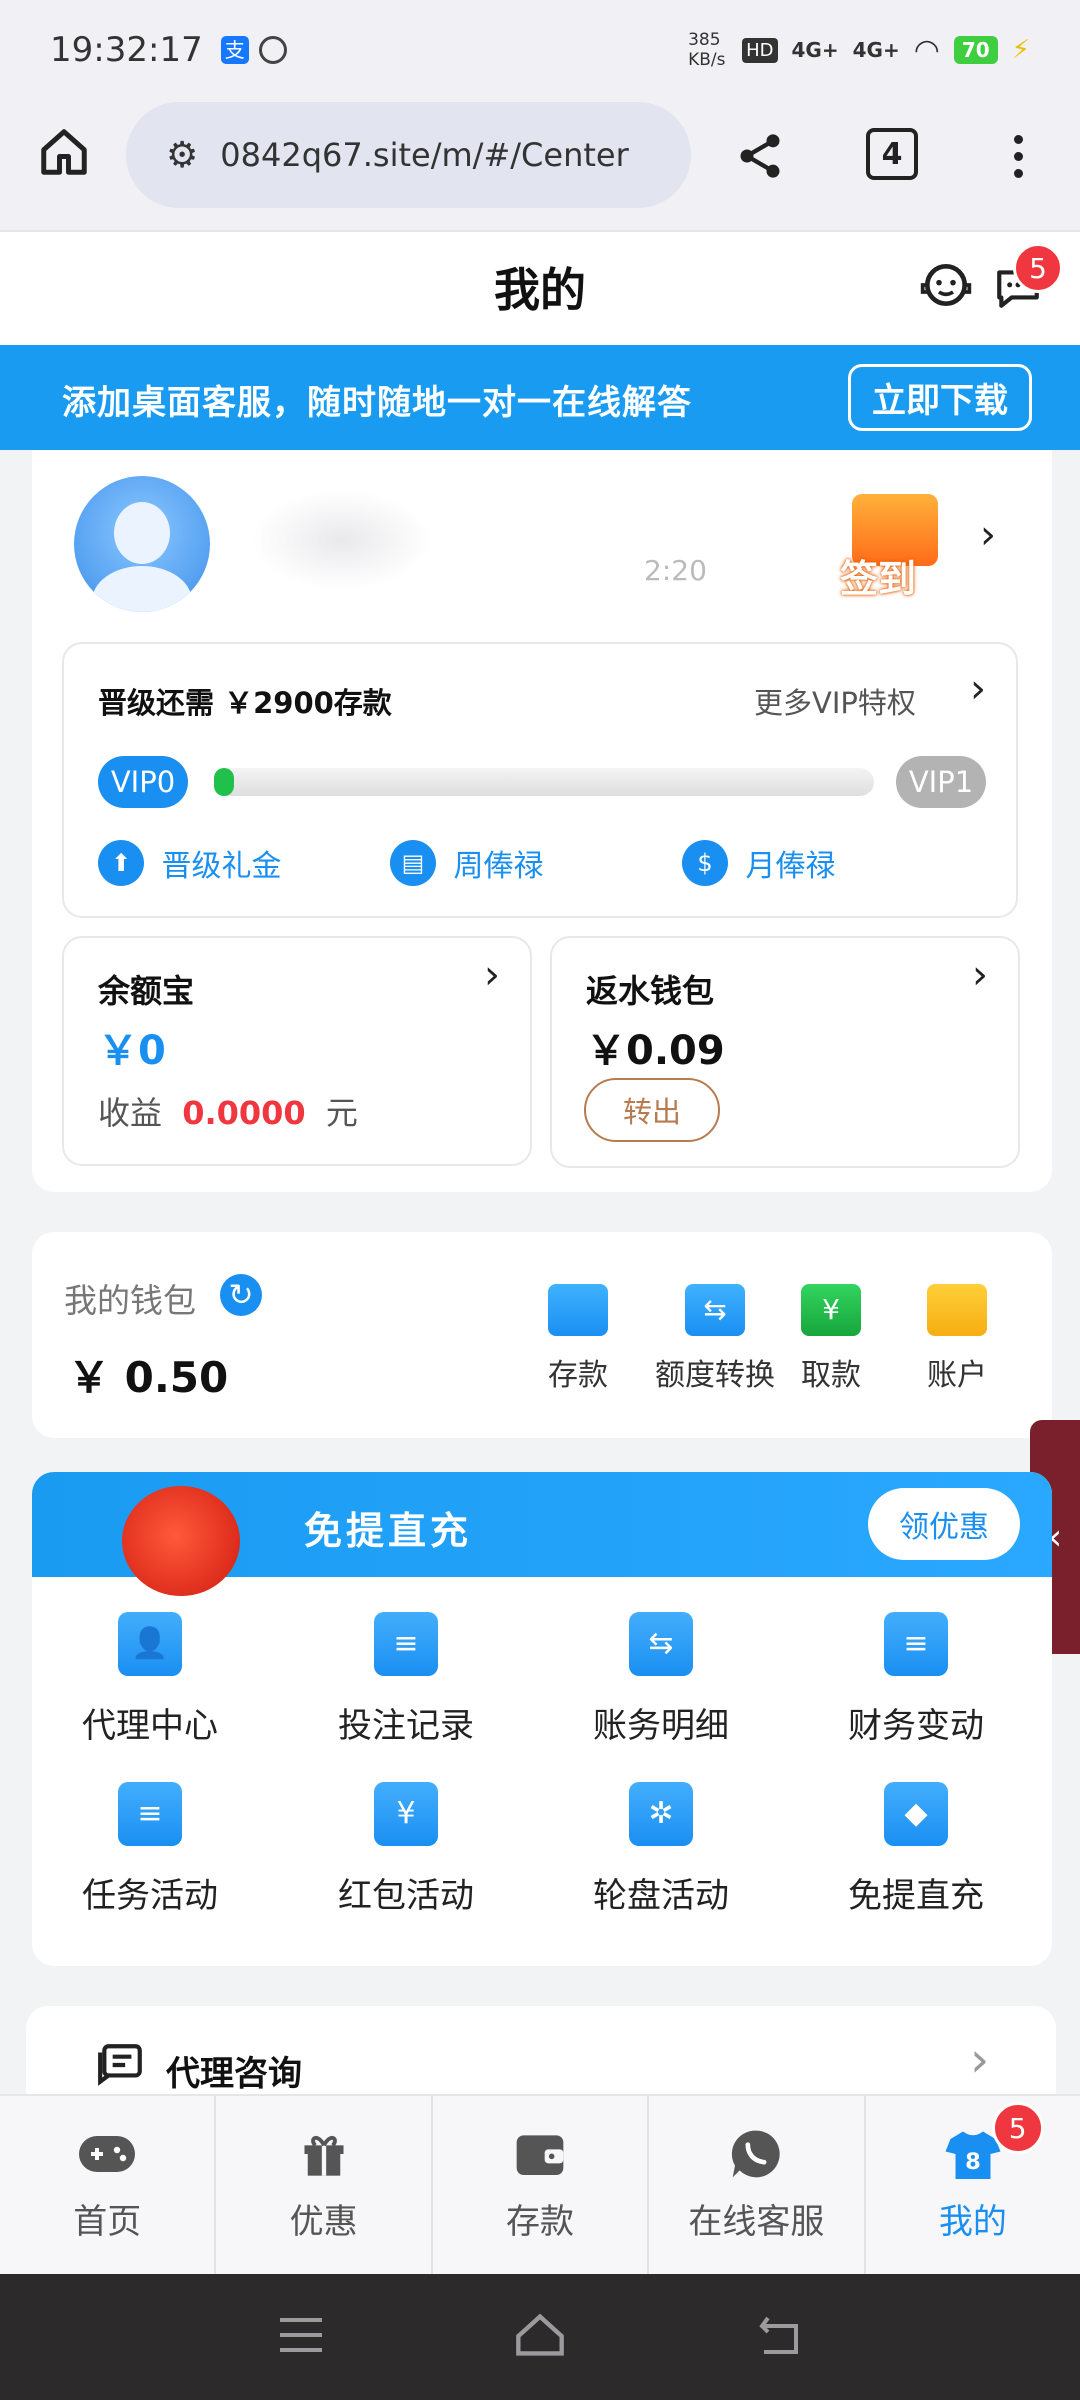  What do you see at coordinates (715, 1375) in the screenshot?
I see `wallet-action-label: 额度转换` at bounding box center [715, 1375].